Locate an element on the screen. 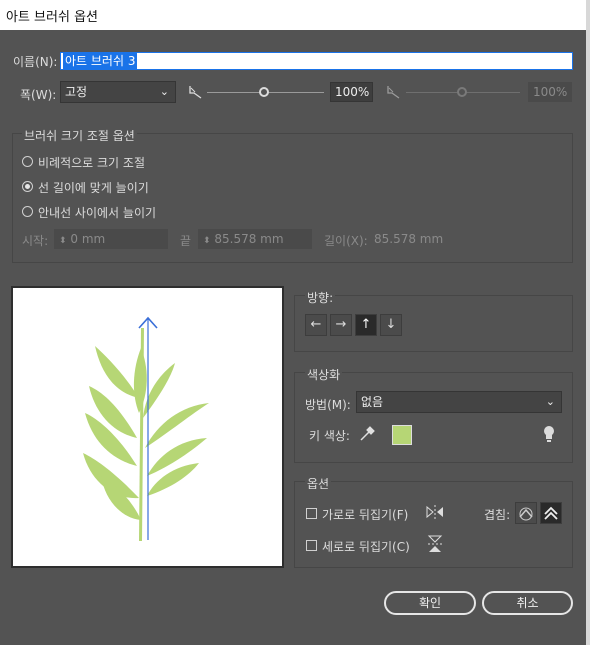  window-title: 아트 브러쉬 옵션 is located at coordinates (52, 17).